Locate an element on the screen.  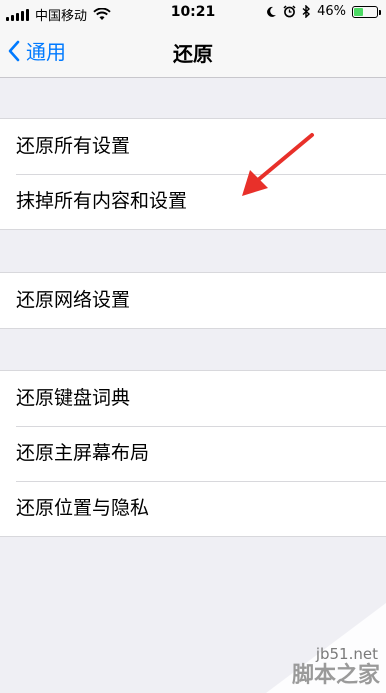
bluetooth-icon is located at coordinates (306, 11).